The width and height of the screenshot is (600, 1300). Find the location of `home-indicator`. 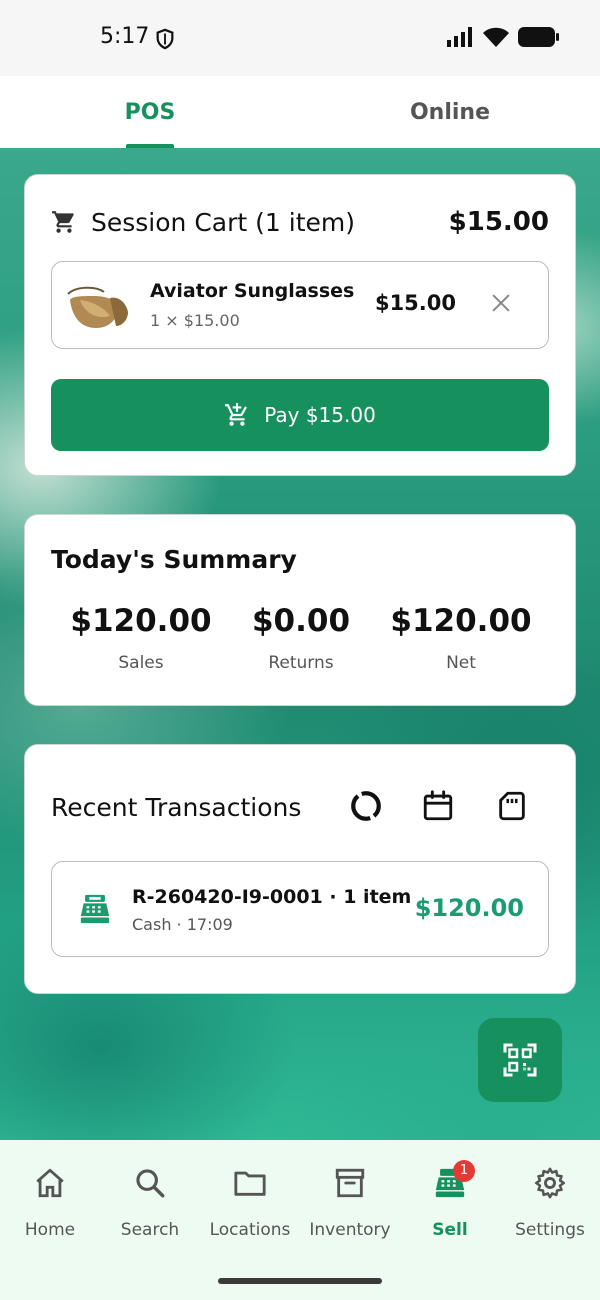

home-indicator is located at coordinates (300, 1281).